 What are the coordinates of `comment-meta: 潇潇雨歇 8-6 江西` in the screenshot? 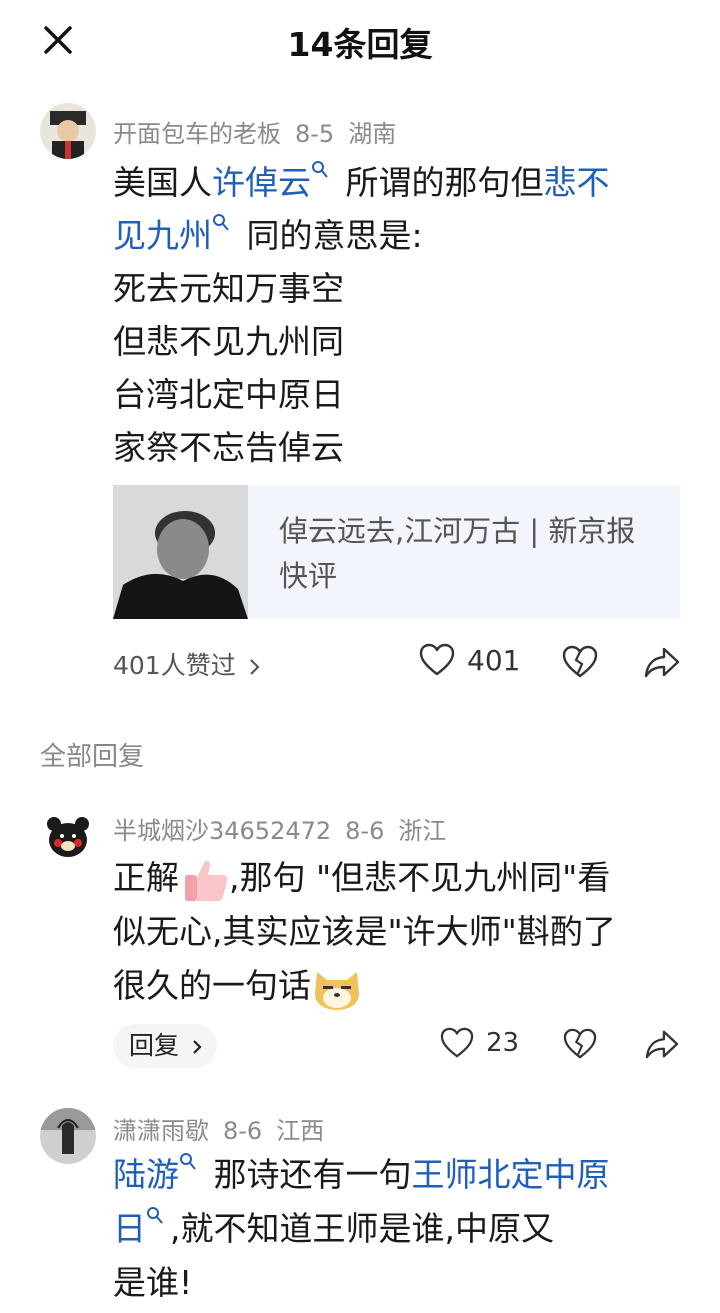 It's located at (225, 1128).